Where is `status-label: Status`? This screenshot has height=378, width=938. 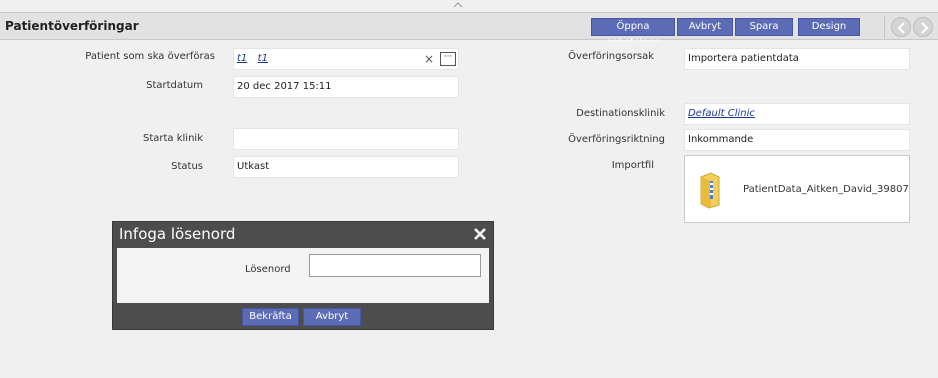 status-label: Status is located at coordinates (187, 166).